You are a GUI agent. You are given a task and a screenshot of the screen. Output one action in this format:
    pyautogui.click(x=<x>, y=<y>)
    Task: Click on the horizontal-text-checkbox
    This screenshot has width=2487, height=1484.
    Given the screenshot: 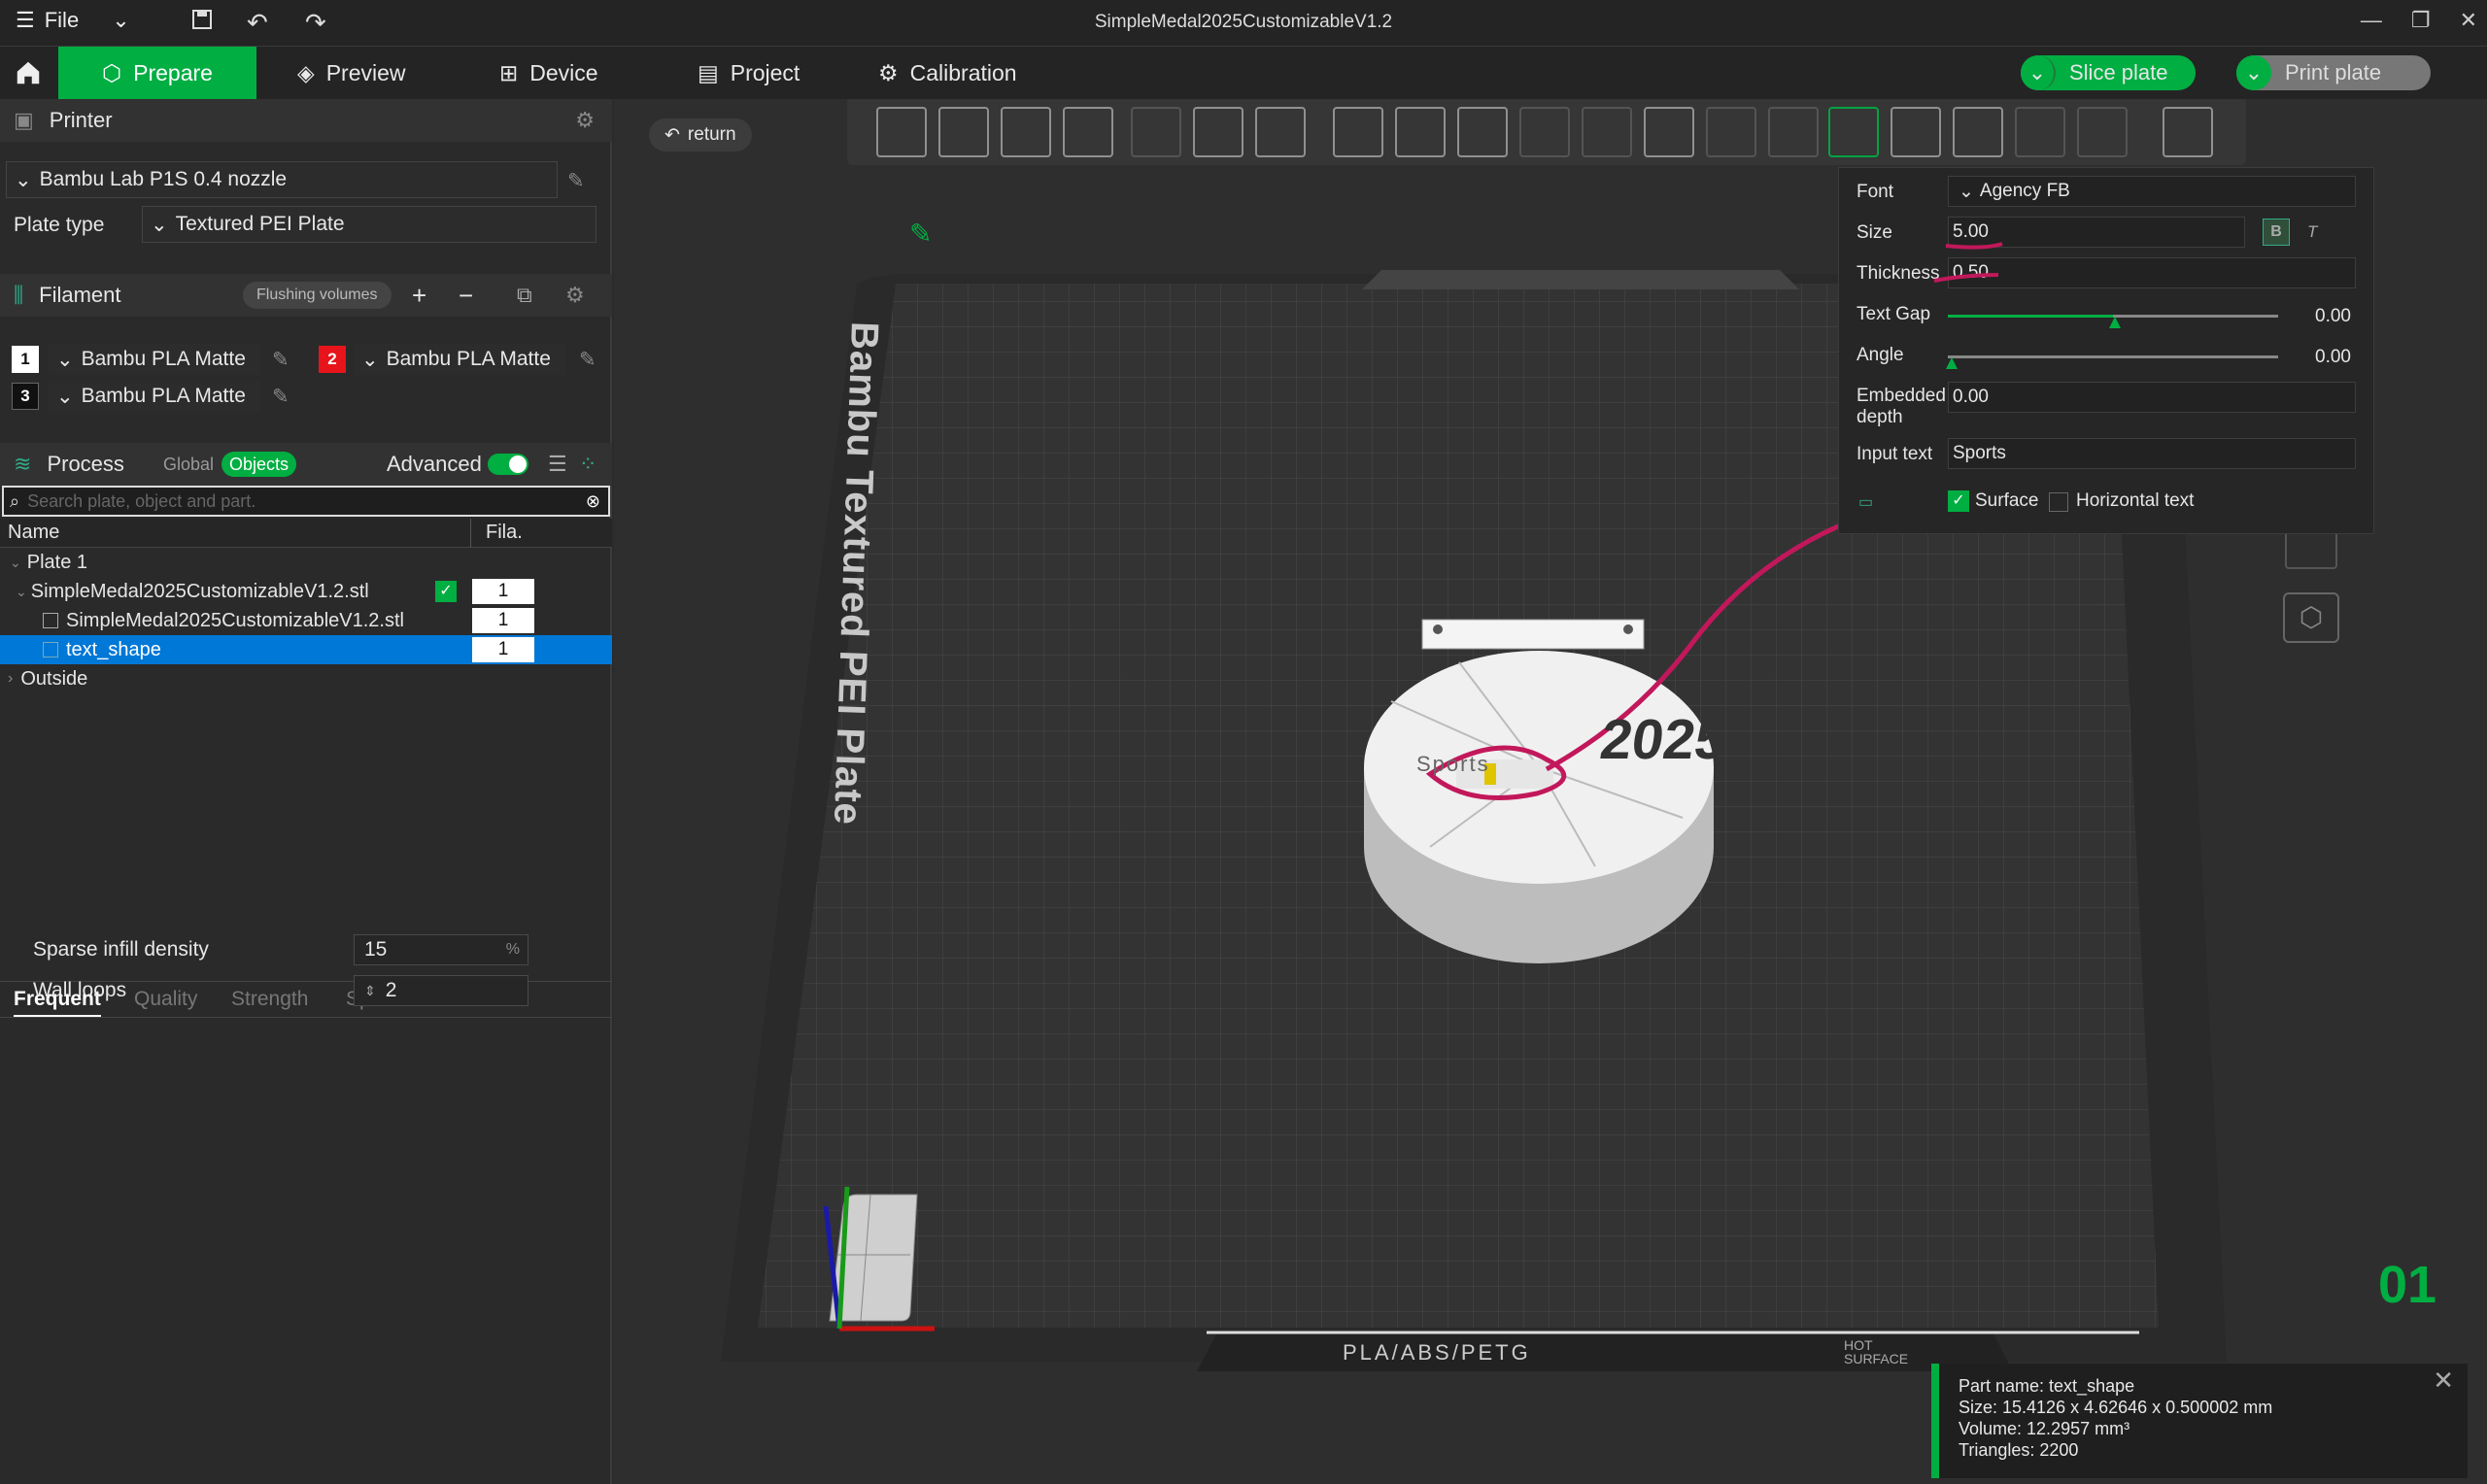 What is the action you would take?
    pyautogui.click(x=2058, y=502)
    